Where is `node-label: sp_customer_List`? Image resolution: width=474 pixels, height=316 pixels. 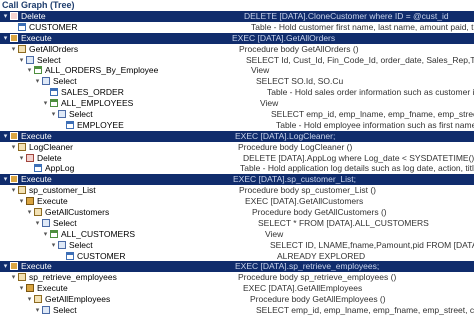 node-label: sp_customer_List is located at coordinates (62, 190).